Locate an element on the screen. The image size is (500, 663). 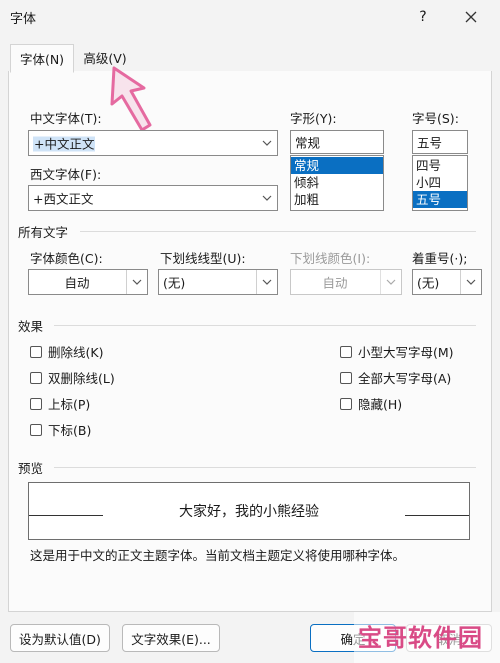
font-style-label: 字形(Y): is located at coordinates (313, 118).